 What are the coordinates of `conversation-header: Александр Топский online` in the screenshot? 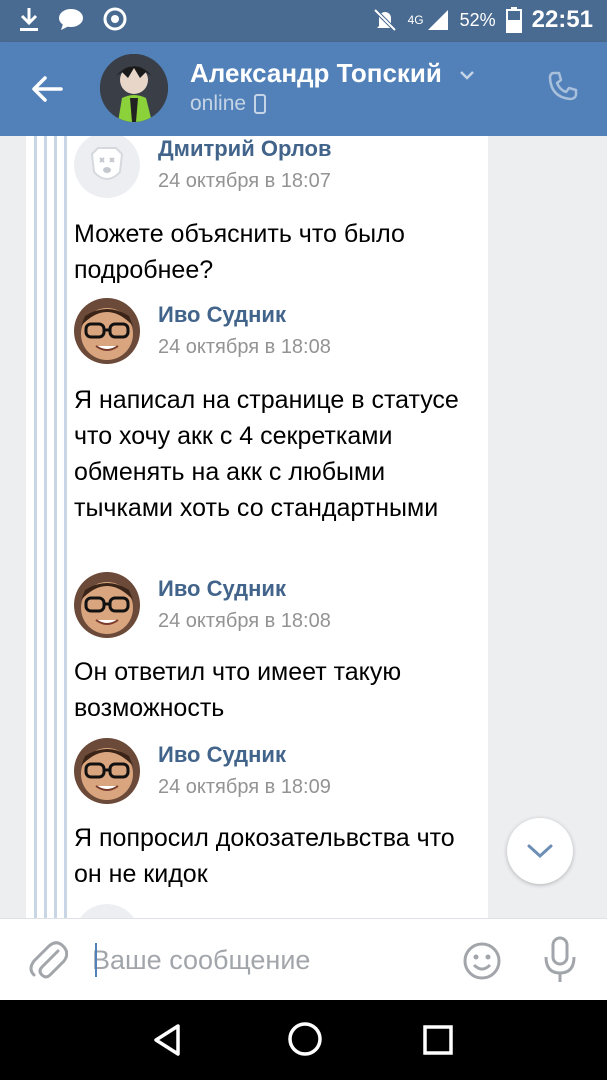 It's located at (303, 89).